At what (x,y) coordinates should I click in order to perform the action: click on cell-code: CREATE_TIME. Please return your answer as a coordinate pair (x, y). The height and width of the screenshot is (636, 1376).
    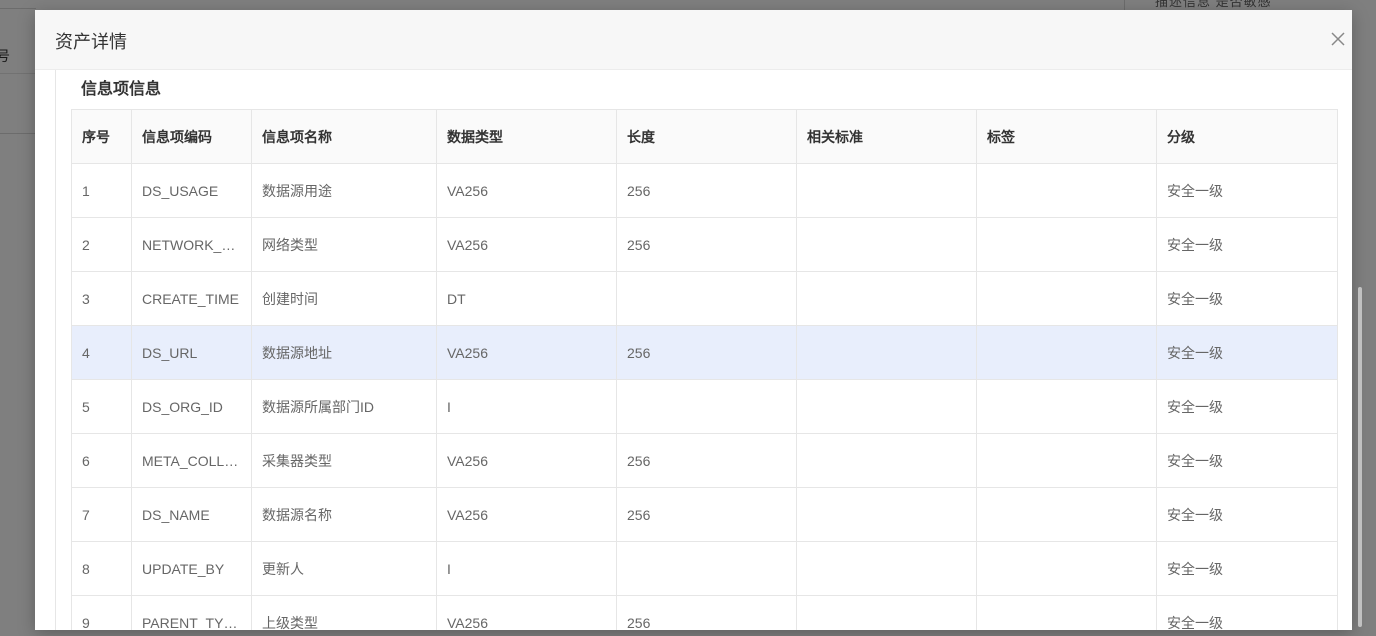
    Looking at the image, I should click on (191, 298).